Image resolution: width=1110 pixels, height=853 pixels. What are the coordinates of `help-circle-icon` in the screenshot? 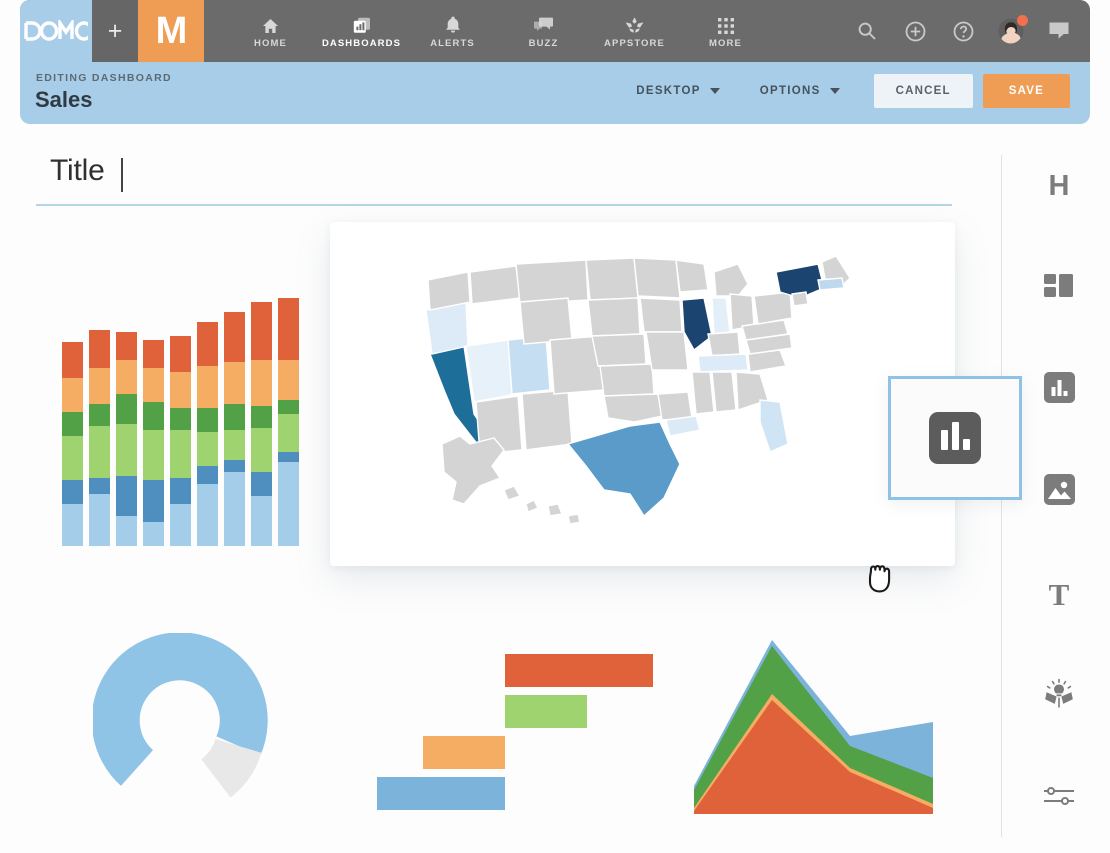 It's located at (963, 31).